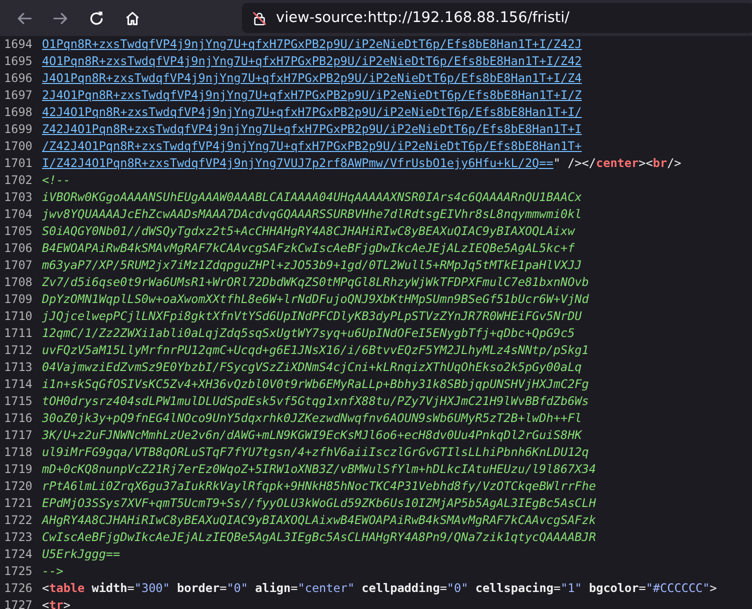  Describe the element at coordinates (18, 537) in the screenshot. I see `line-number: 1723` at that location.